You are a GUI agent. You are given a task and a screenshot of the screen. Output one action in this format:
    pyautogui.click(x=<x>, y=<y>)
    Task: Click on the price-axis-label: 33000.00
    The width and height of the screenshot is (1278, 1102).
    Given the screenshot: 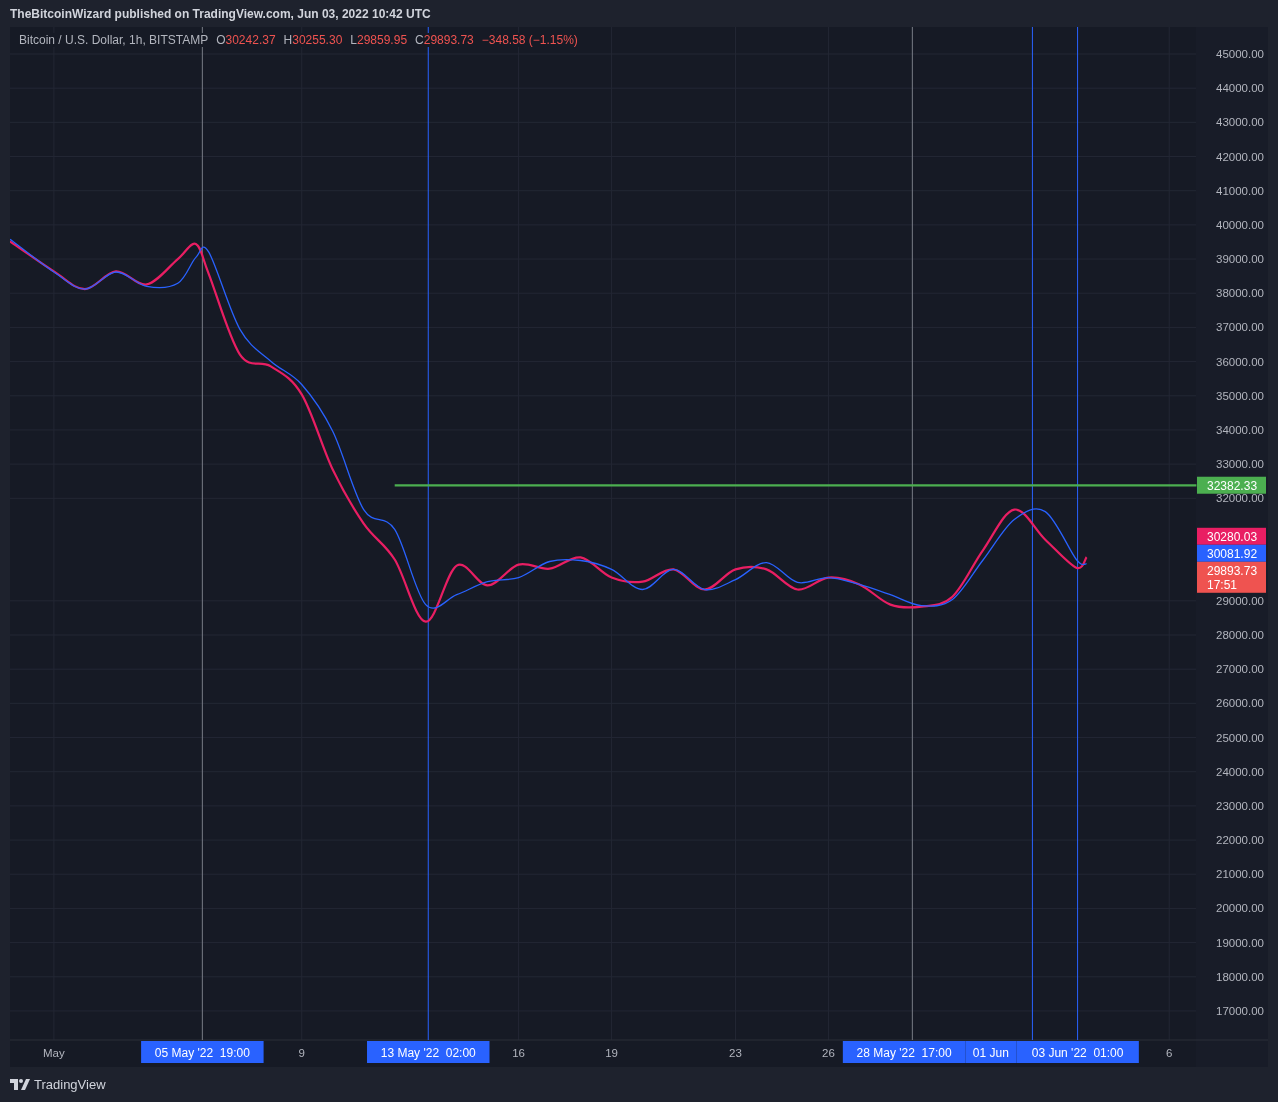 What is the action you would take?
    pyautogui.click(x=1240, y=464)
    